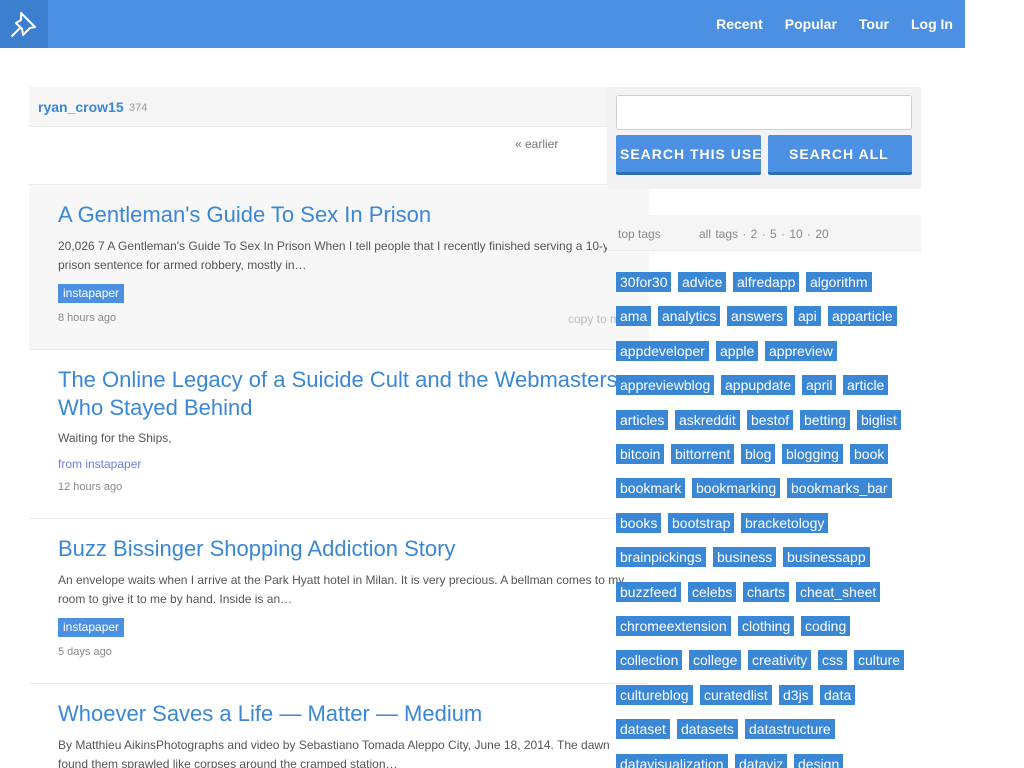 Image resolution: width=1024 pixels, height=768 pixels. I want to click on tag-link: businessapp, so click(826, 557).